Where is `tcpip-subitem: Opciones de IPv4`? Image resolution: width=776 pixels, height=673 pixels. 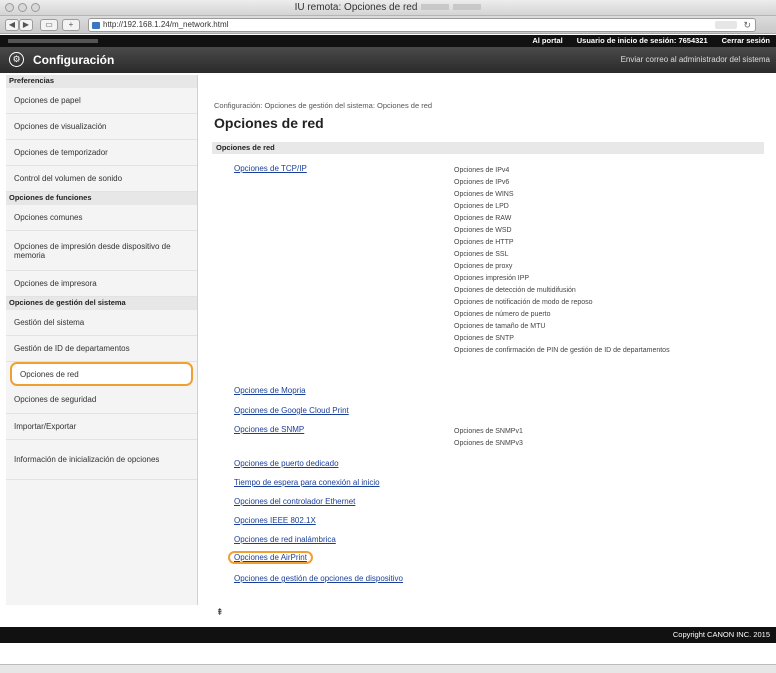
tcpip-subitem: Opciones de IPv4 is located at coordinates (482, 170).